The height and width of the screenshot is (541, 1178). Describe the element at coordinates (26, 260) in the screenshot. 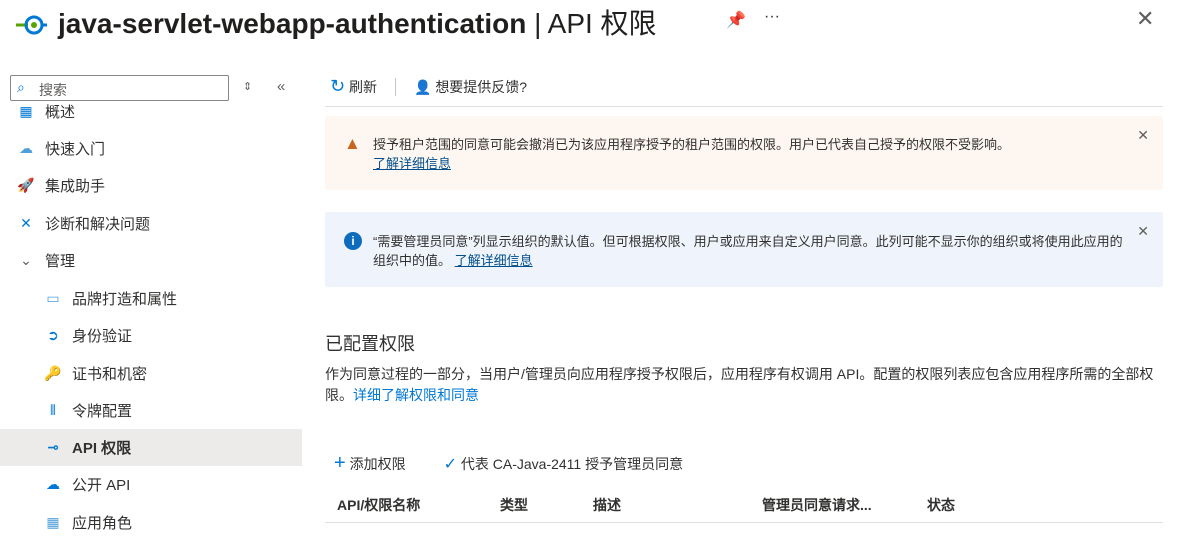

I see `chevron-down-icon: ⌄` at that location.